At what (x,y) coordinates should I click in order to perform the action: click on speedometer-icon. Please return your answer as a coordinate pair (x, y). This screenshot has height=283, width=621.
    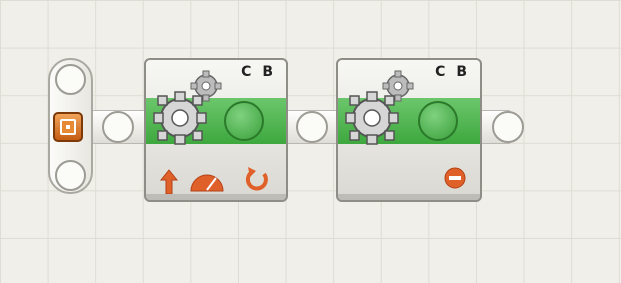
    Looking at the image, I should click on (207, 183).